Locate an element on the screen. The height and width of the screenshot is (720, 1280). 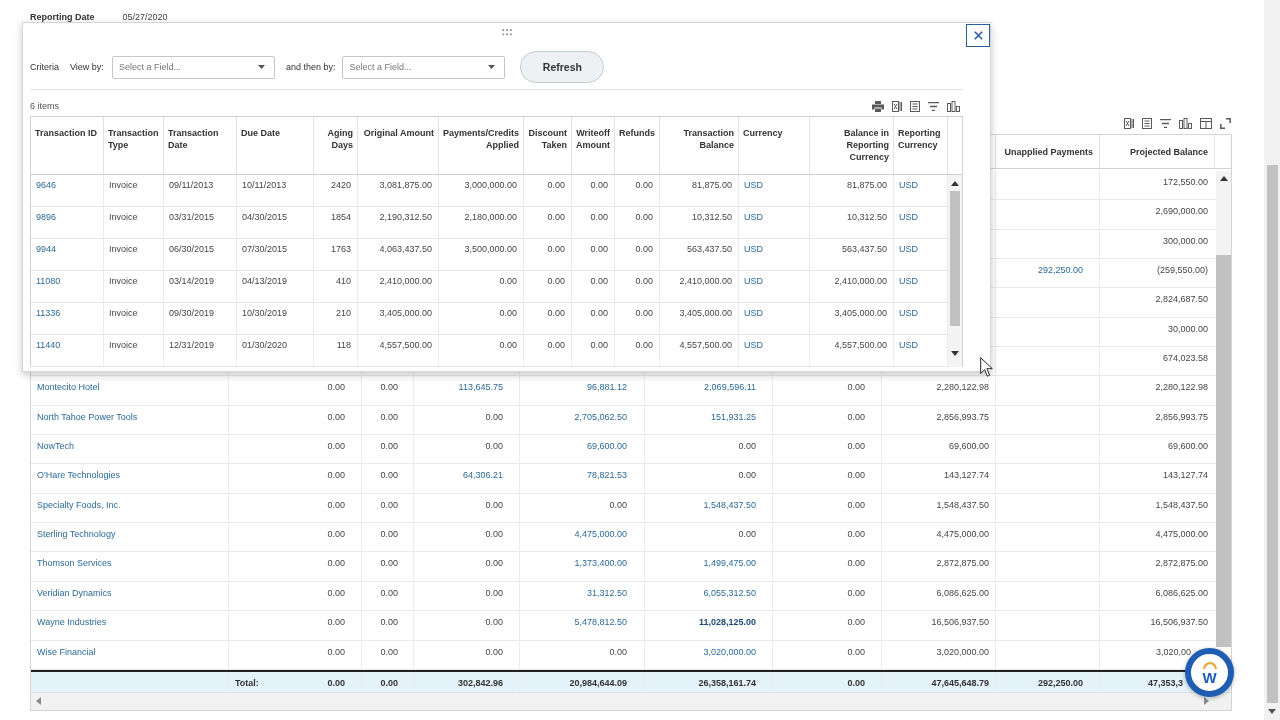
close-button is located at coordinates (978, 35).